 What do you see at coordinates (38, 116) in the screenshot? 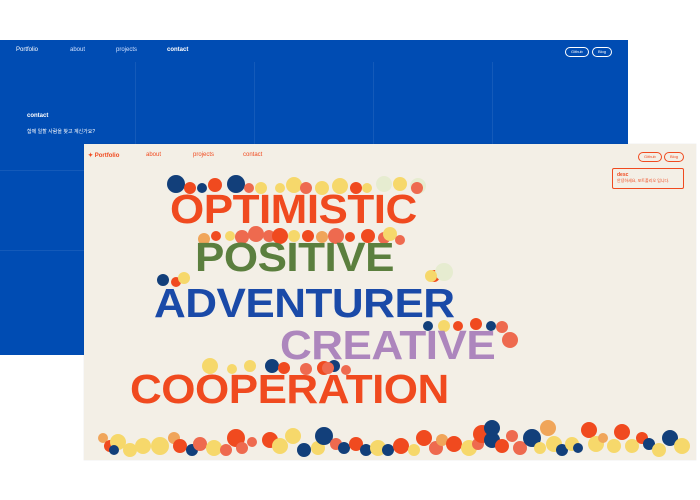
I see `contact-heading: contact` at bounding box center [38, 116].